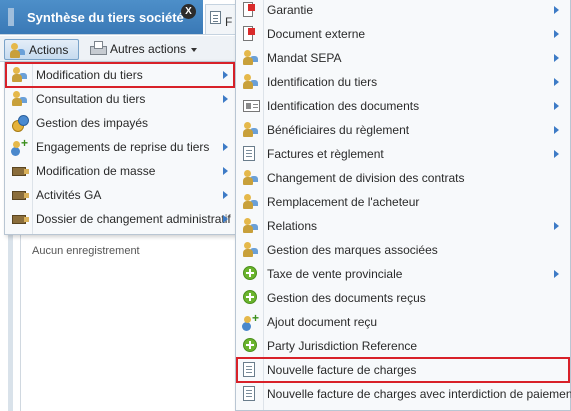  What do you see at coordinates (403, 82) in the screenshot?
I see `menu-item-identification-du-tiers: Identification du tiers` at bounding box center [403, 82].